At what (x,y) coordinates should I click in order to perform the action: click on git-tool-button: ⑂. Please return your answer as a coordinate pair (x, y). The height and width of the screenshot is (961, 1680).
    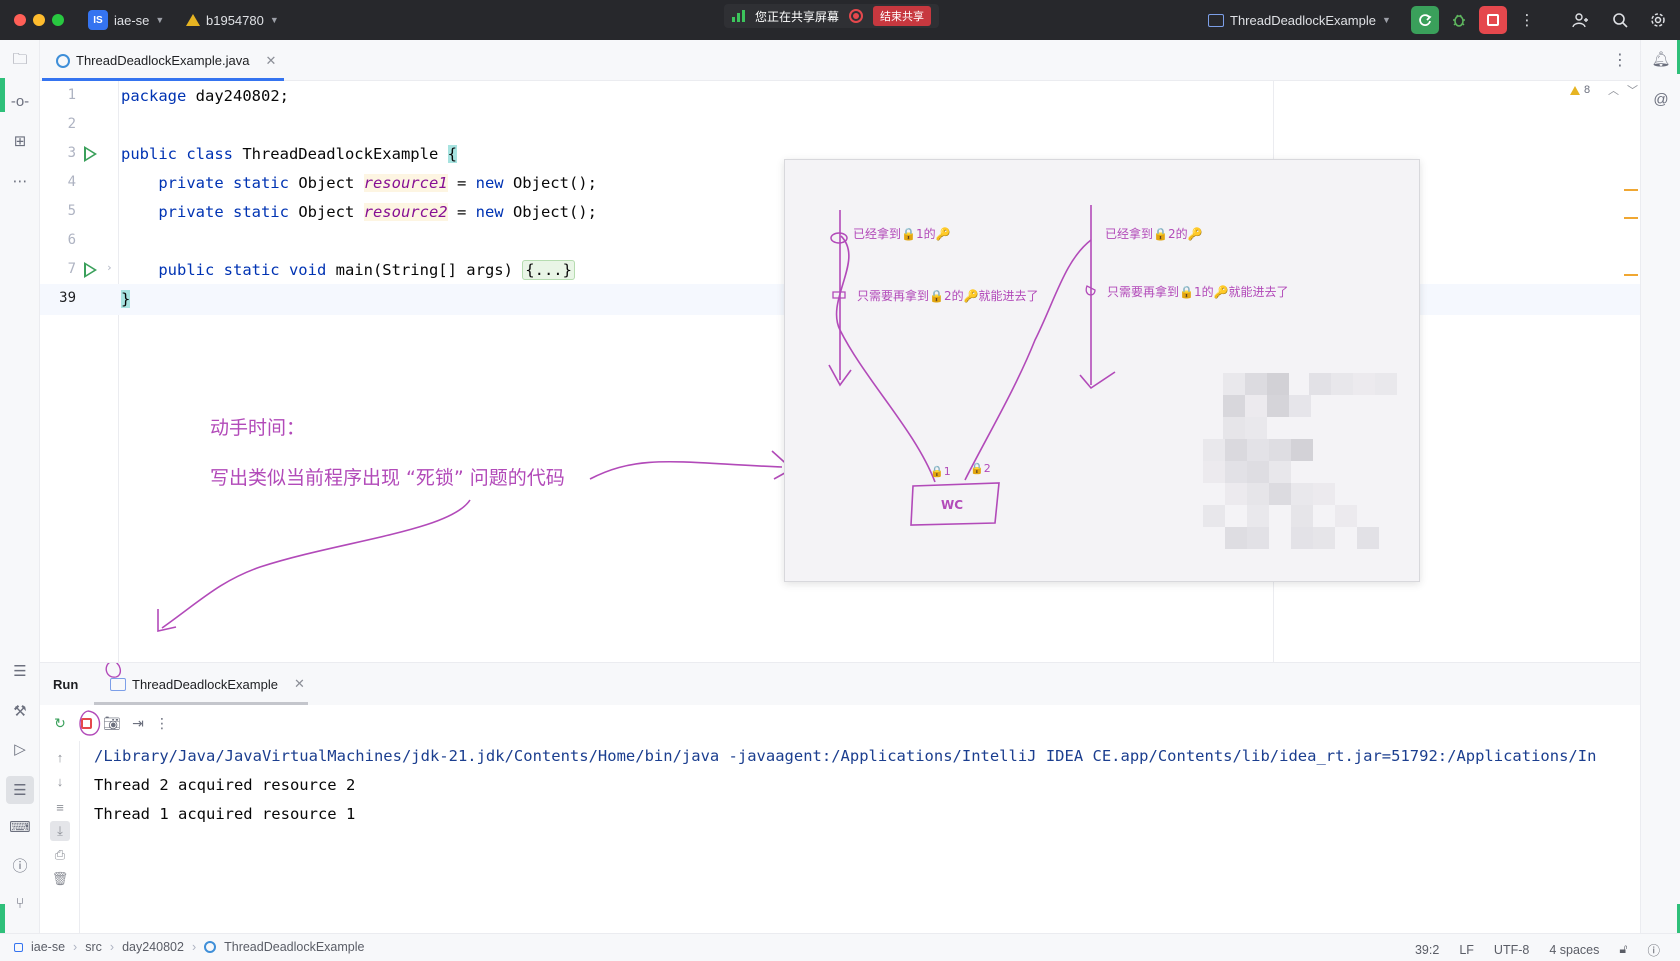
    Looking at the image, I should click on (20, 903).